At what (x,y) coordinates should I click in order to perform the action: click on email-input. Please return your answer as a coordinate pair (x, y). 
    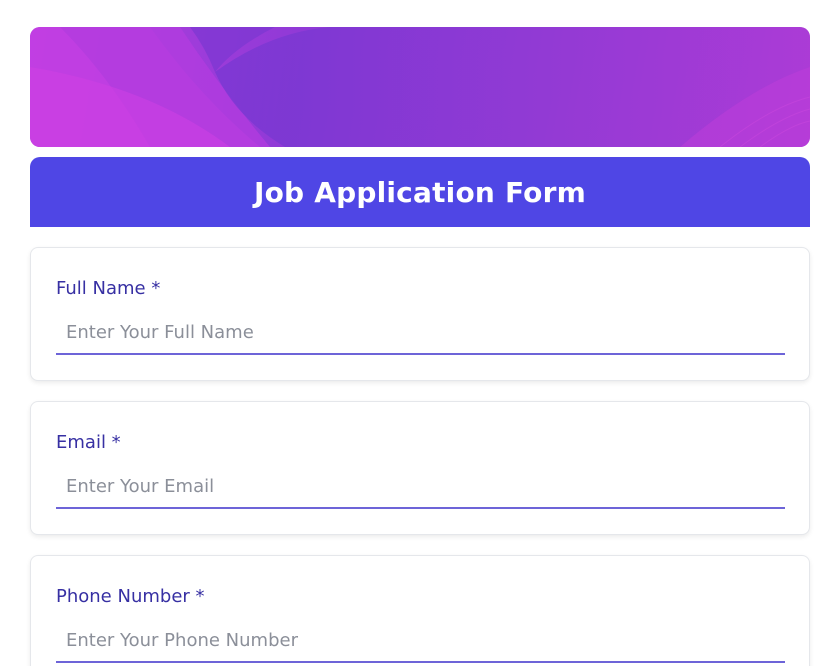
    Looking at the image, I should click on (420, 487).